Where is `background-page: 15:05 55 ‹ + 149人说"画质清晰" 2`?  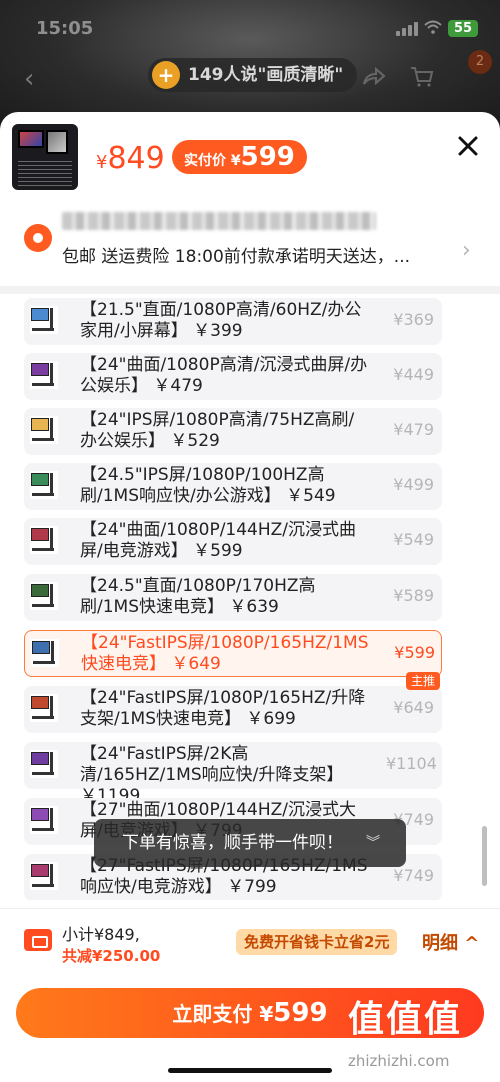
background-page: 15:05 55 ‹ + 149人说"画质清晰" 2 is located at coordinates (250, 65).